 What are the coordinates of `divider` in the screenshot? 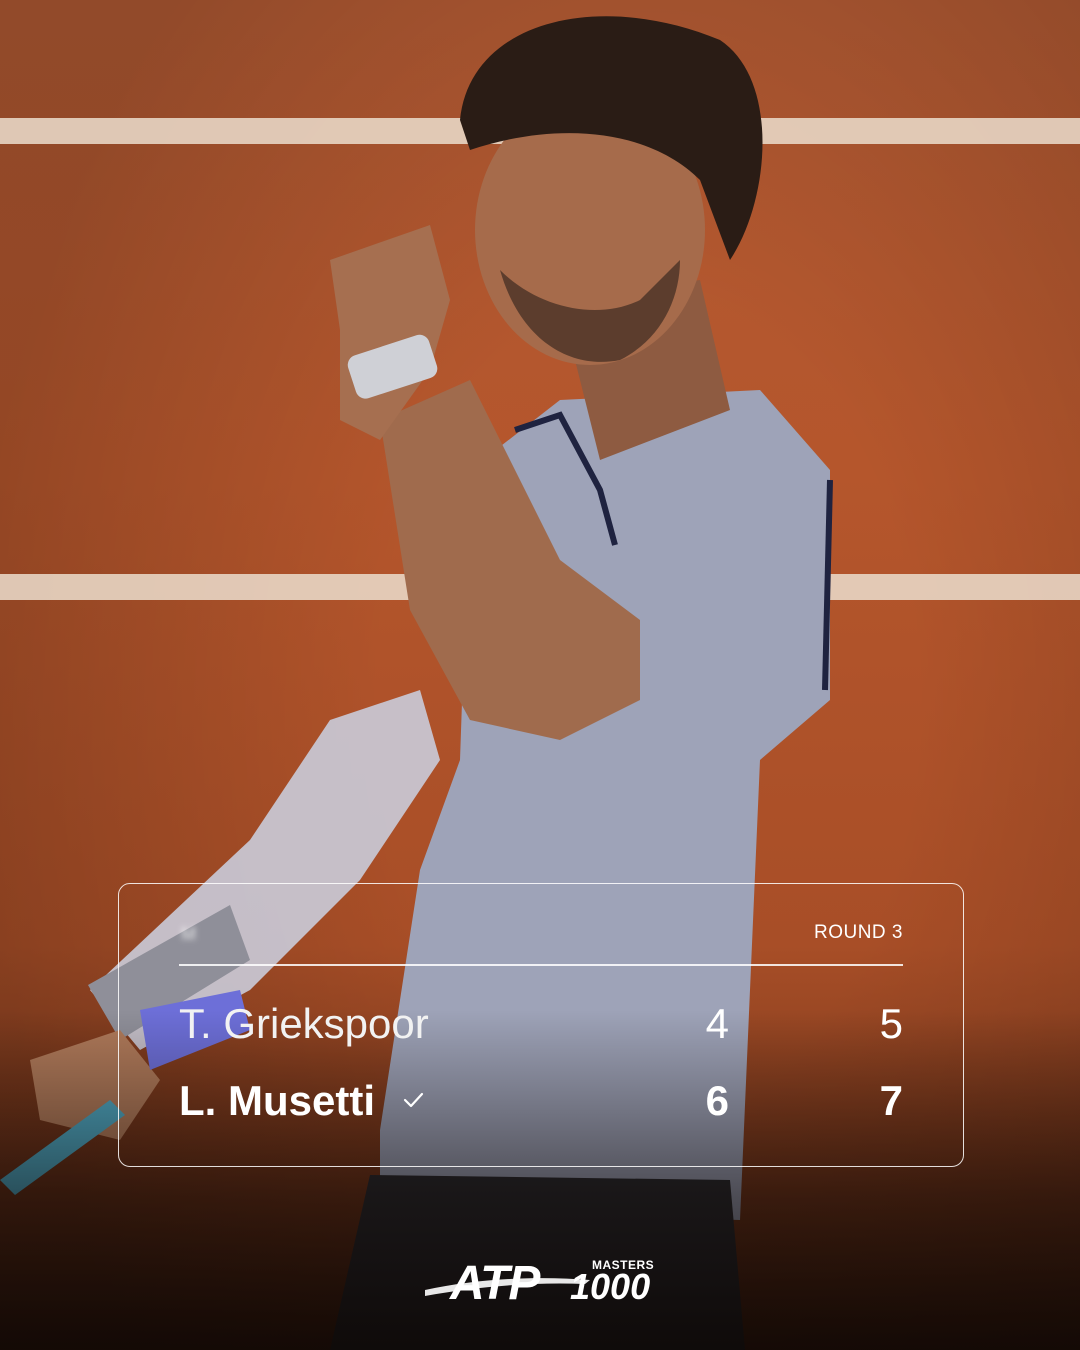 It's located at (541, 965).